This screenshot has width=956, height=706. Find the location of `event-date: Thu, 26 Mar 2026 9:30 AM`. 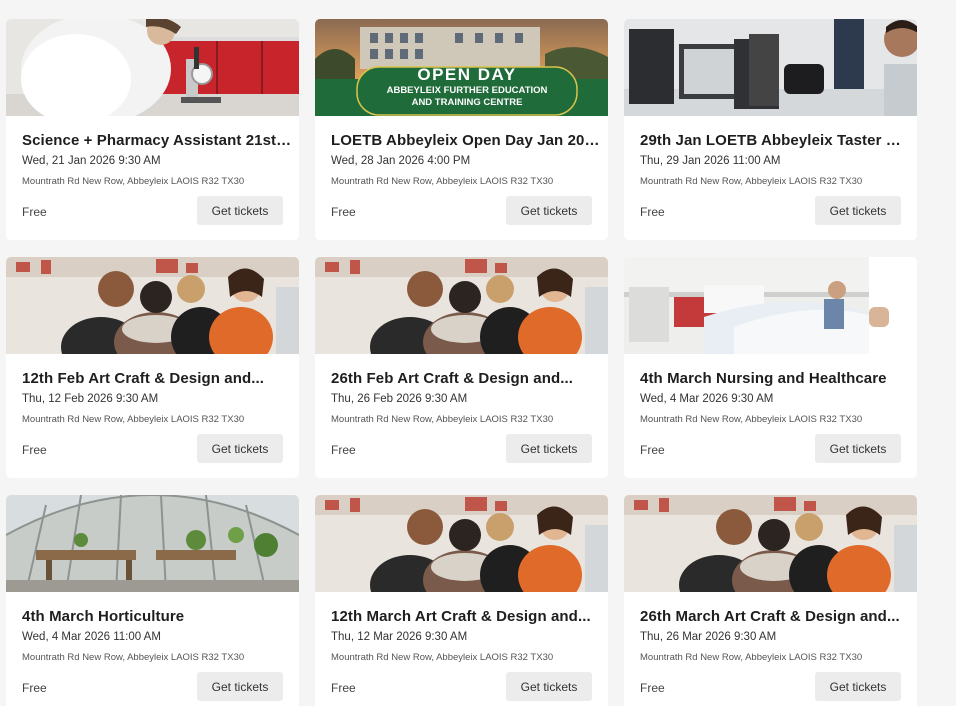

event-date: Thu, 26 Mar 2026 9:30 AM is located at coordinates (708, 637).